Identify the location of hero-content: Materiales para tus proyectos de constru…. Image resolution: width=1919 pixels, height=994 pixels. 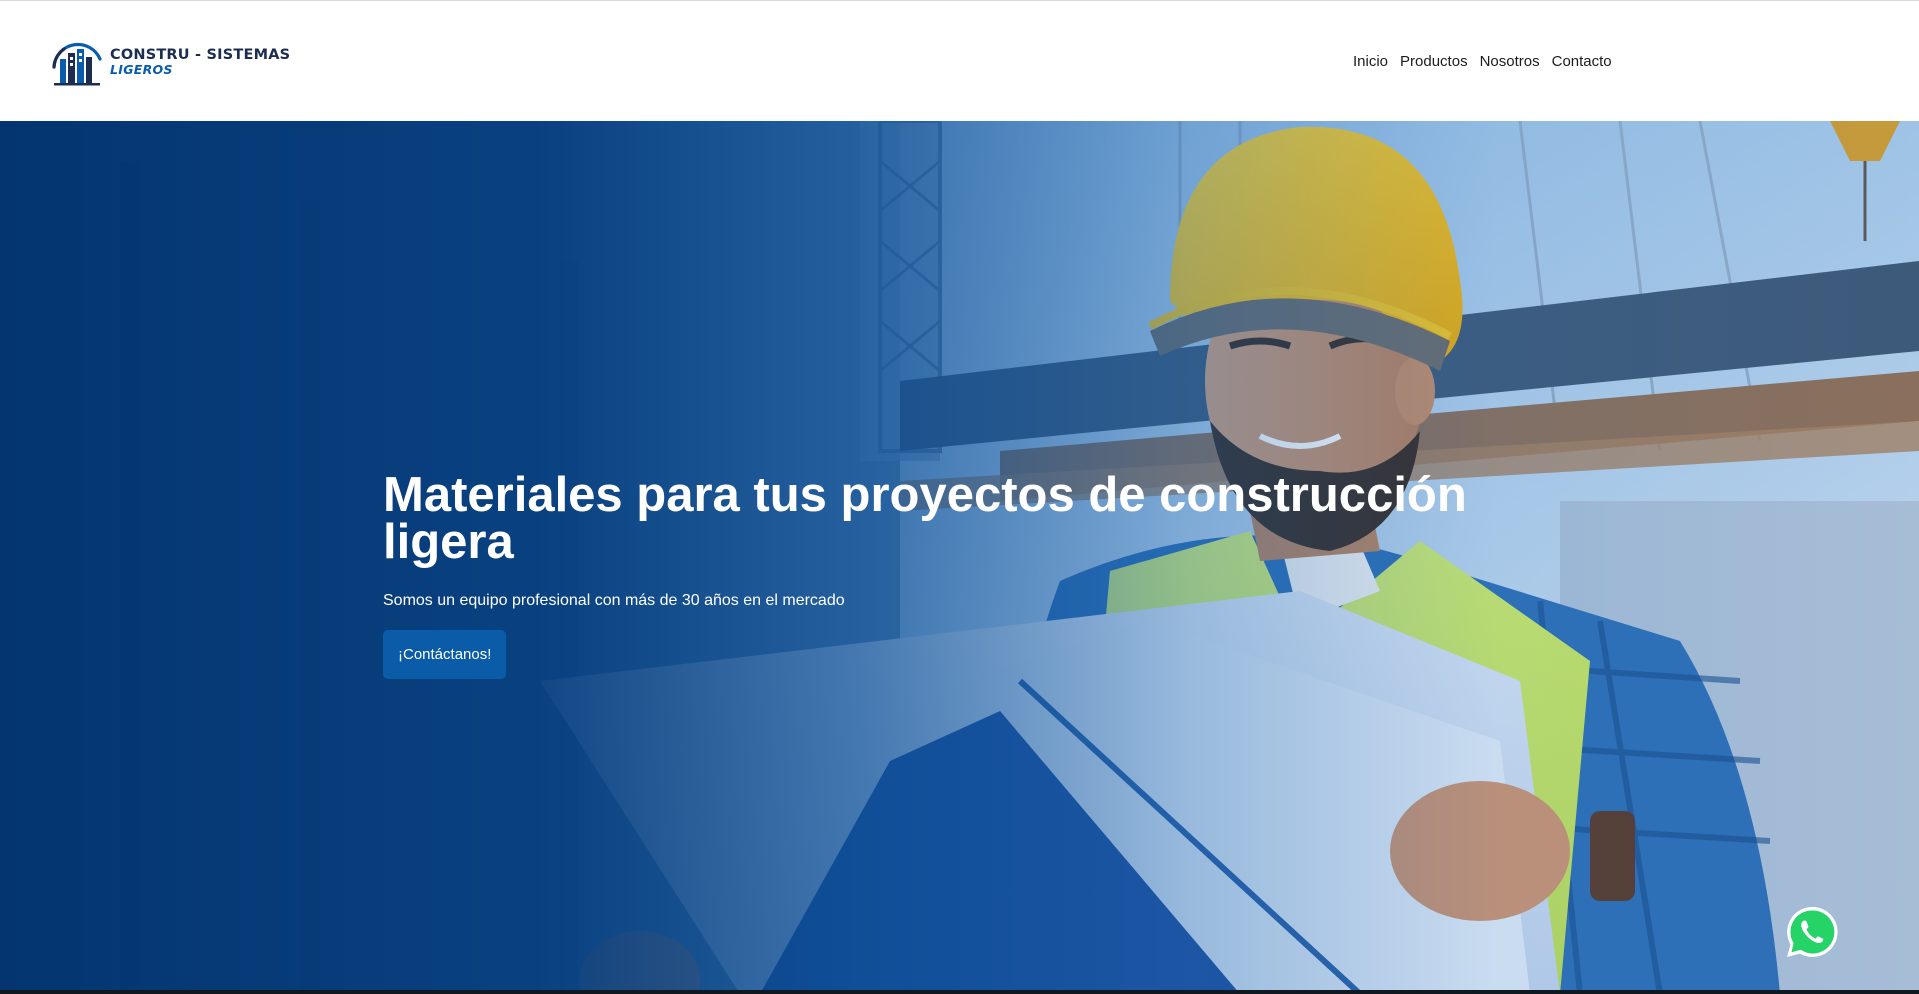
(943, 573).